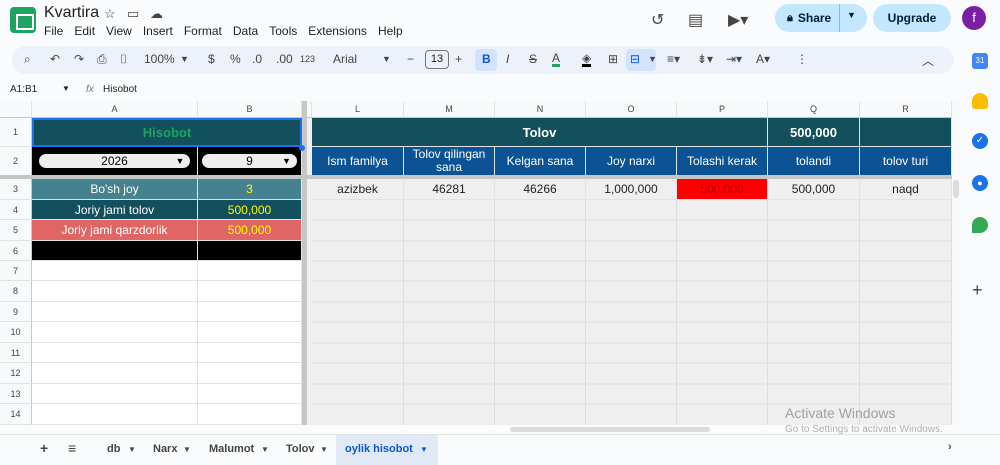  What do you see at coordinates (386, 59) in the screenshot?
I see `font-dropdown-icon: ▼` at bounding box center [386, 59].